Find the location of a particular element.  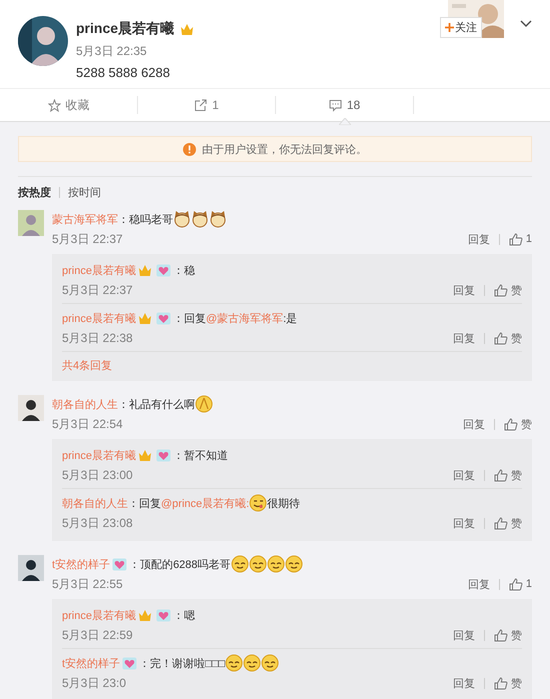

star-icon is located at coordinates (54, 105).